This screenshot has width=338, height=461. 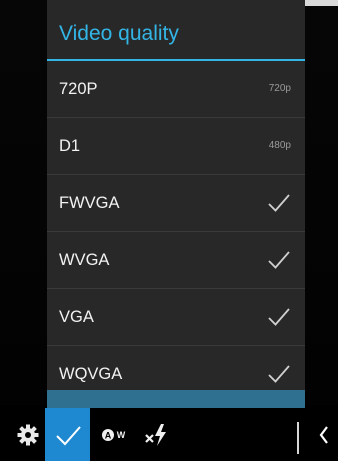 I want to click on white-balance-button: A W, so click(x=116, y=434).